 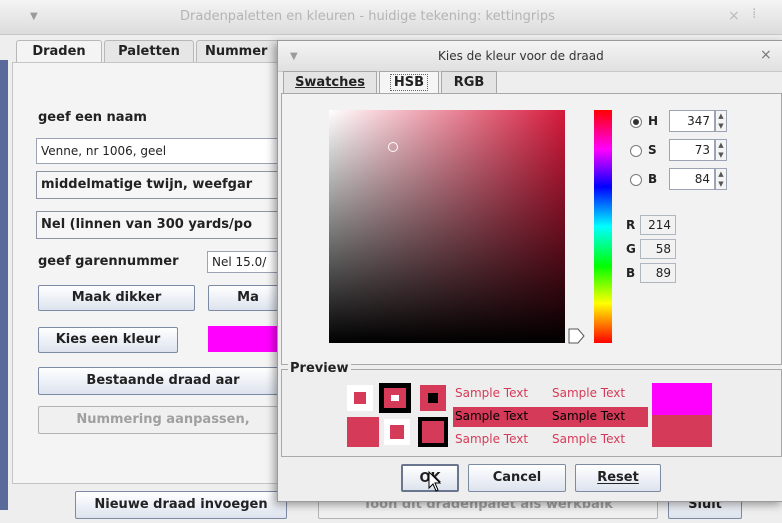 What do you see at coordinates (682, 431) in the screenshot?
I see `new-color-swatch` at bounding box center [682, 431].